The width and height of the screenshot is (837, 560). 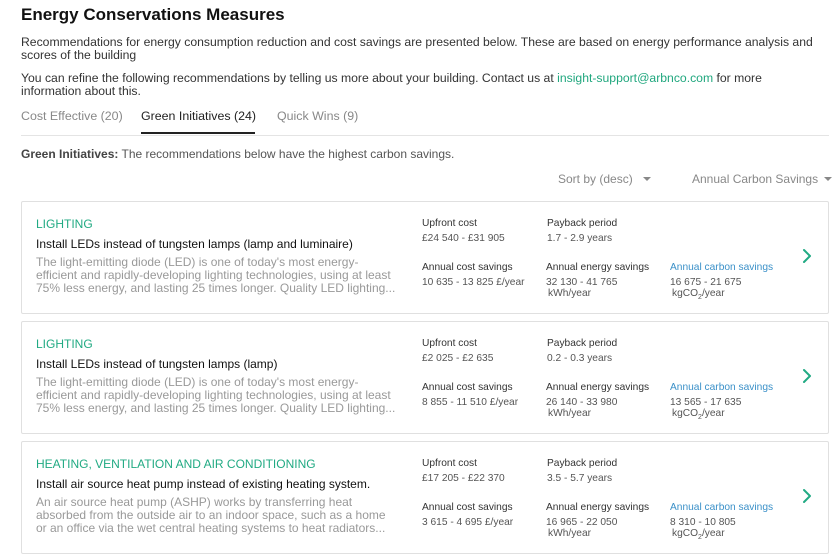 What do you see at coordinates (458, 358) in the screenshot?
I see `upfront-cost-value: £2 025 - £2 635` at bounding box center [458, 358].